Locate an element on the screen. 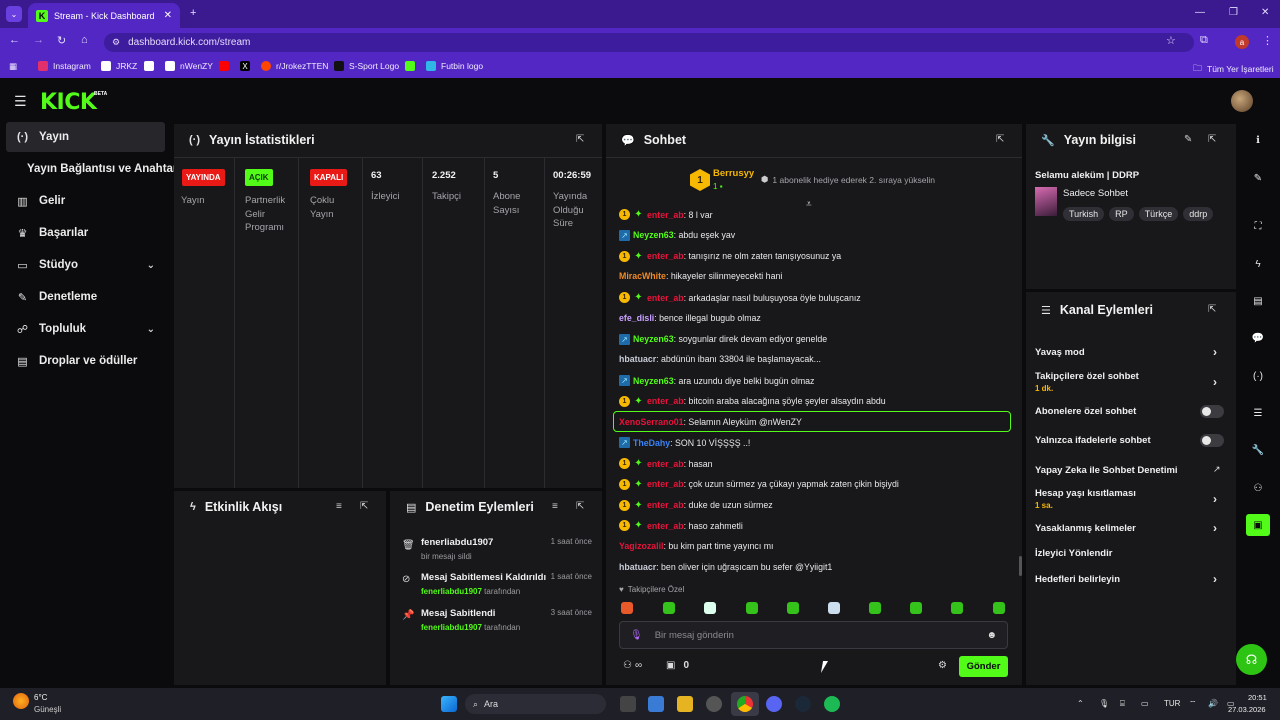 Image resolution: width=1280 pixels, height=720 pixels. reload-icon: ↻ is located at coordinates (61, 40).